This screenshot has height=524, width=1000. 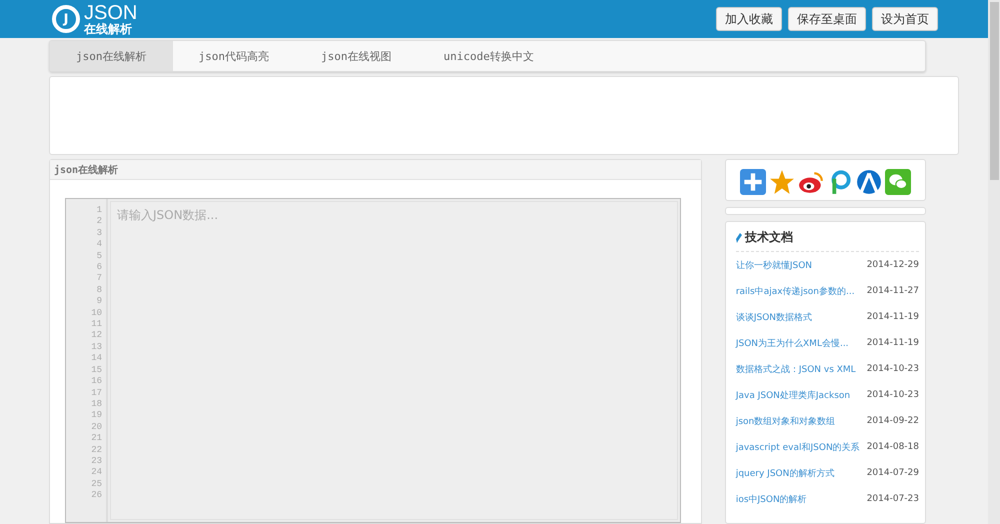 I want to click on line-number: 4, so click(x=99, y=245).